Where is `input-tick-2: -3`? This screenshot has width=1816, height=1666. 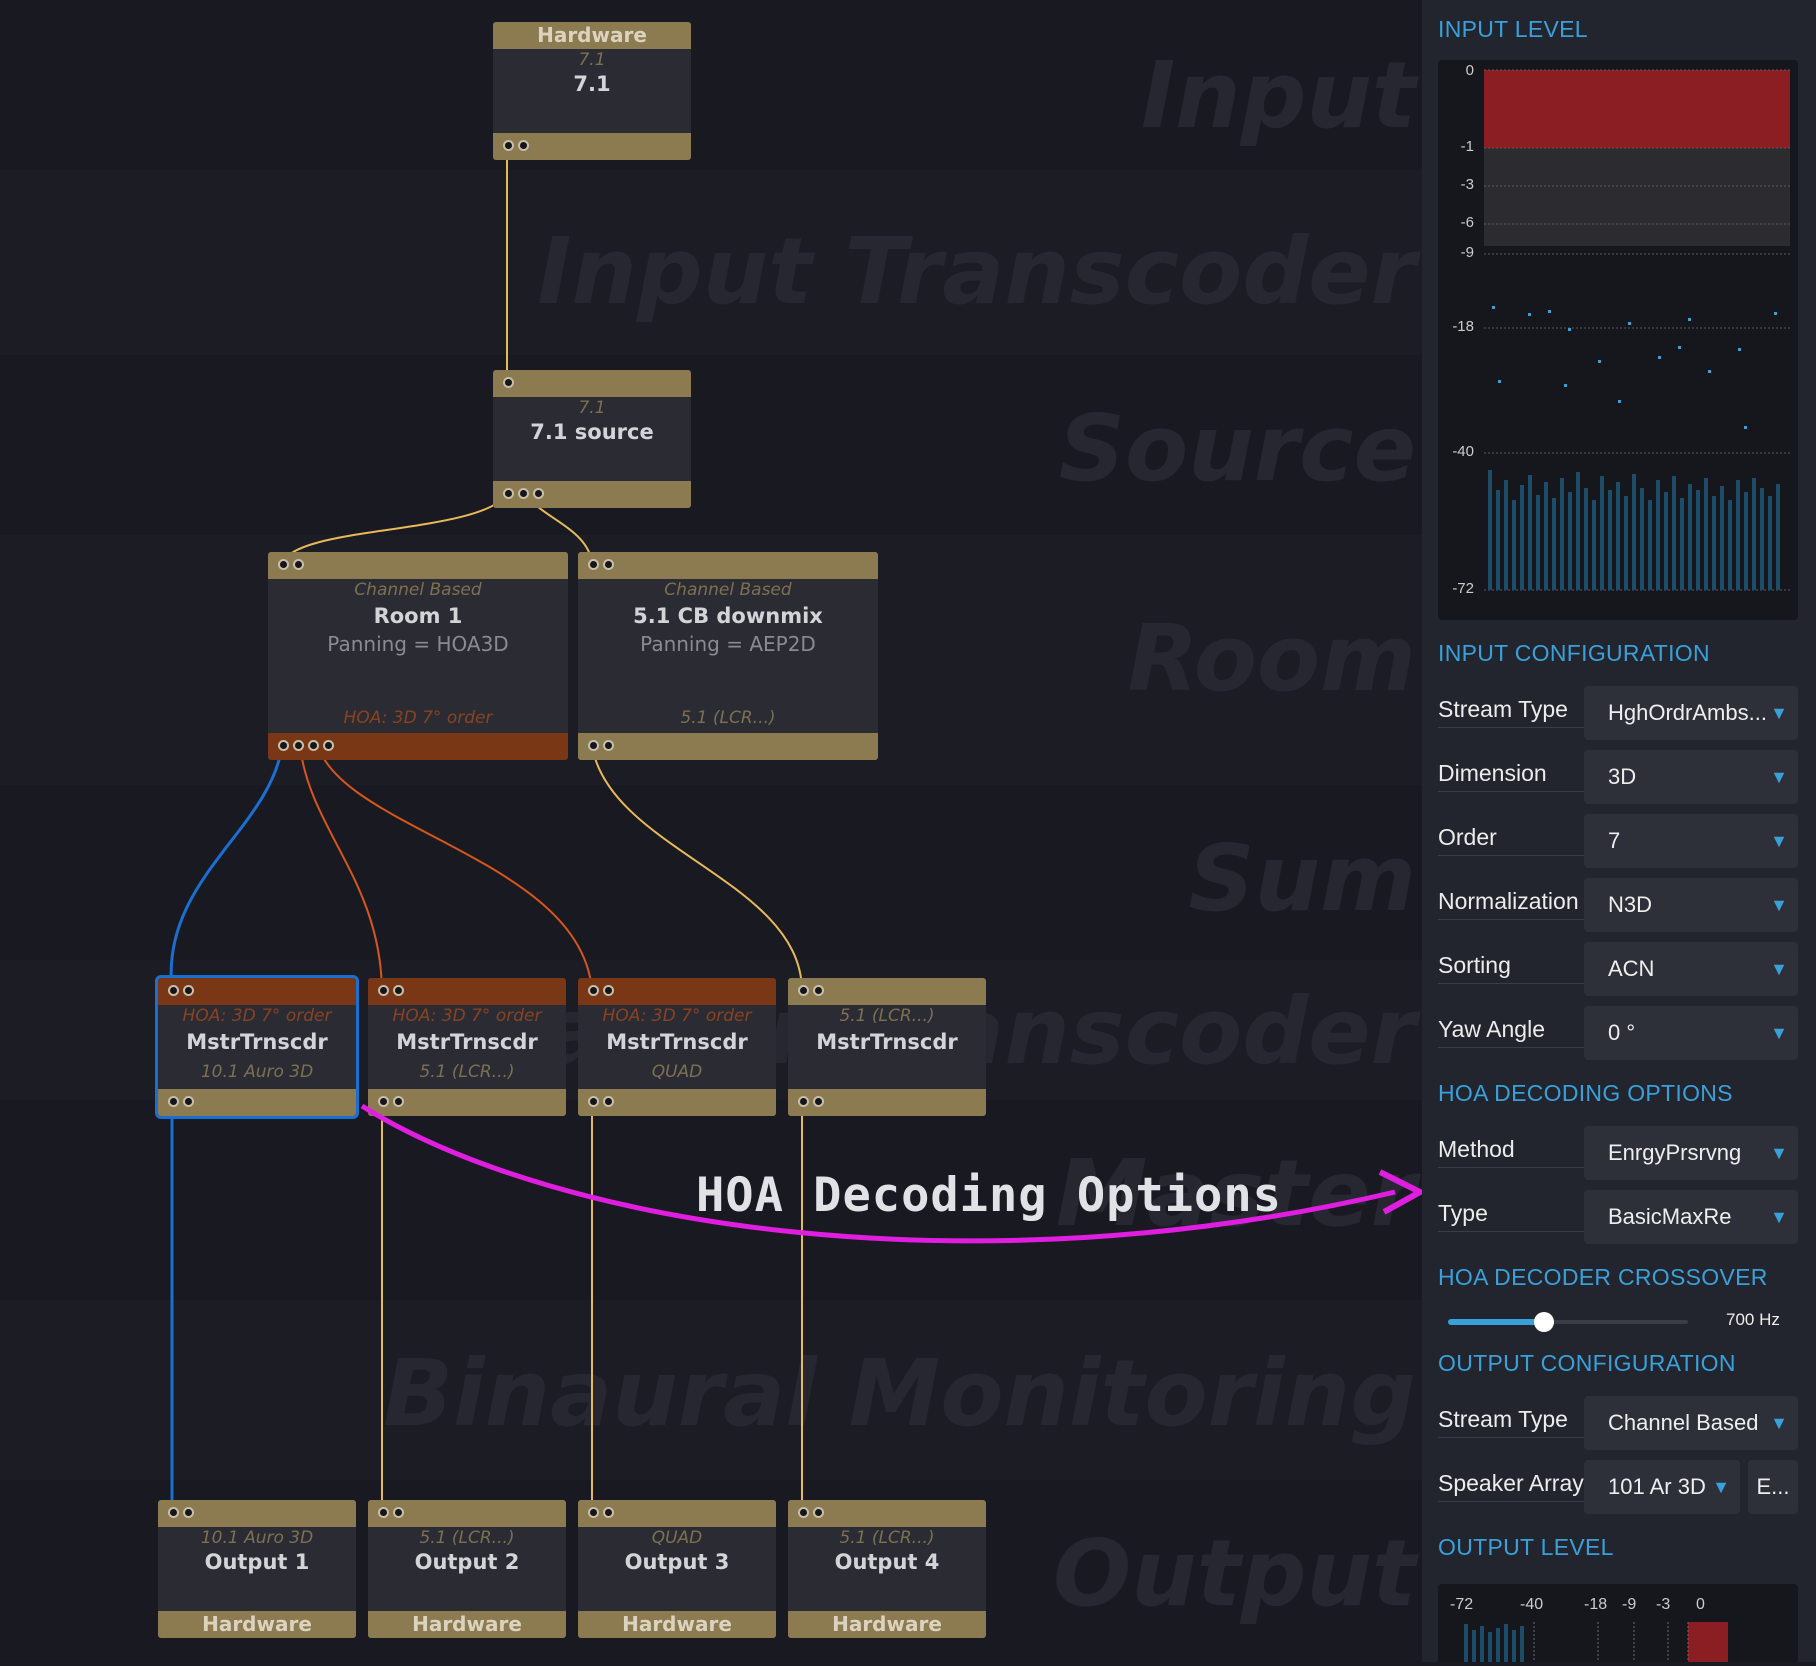 input-tick-2: -3 is located at coordinates (1467, 184).